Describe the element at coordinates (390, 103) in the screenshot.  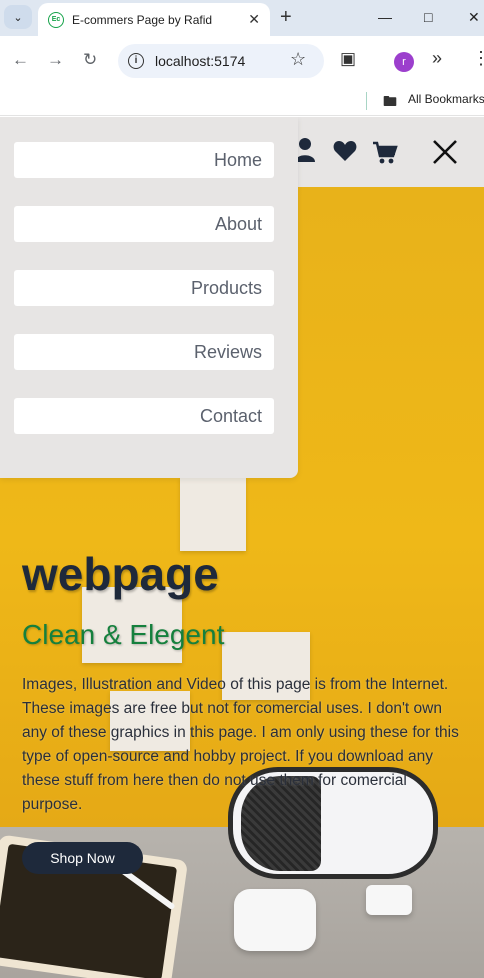
I see `folder-icon: 🖿` at that location.